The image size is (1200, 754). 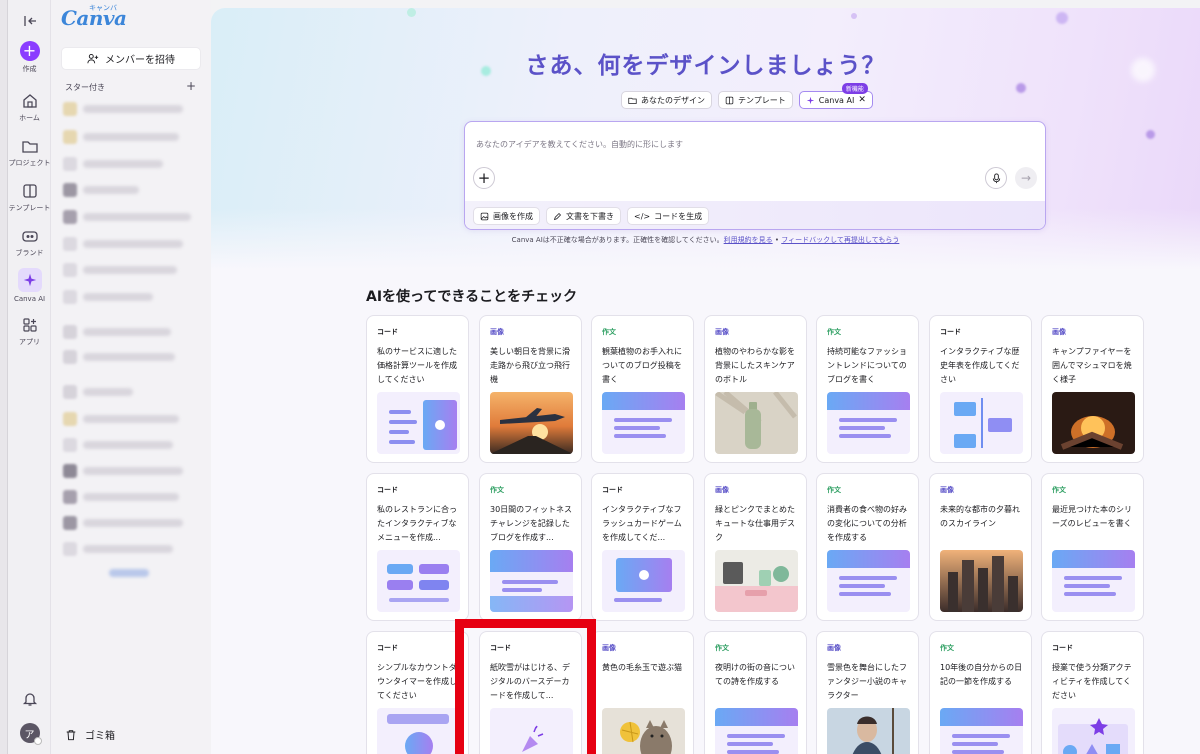 What do you see at coordinates (980, 547) in the screenshot?
I see `suggestion-card: 画像 未来的な都市の夕暮れのスカイライン` at bounding box center [980, 547].